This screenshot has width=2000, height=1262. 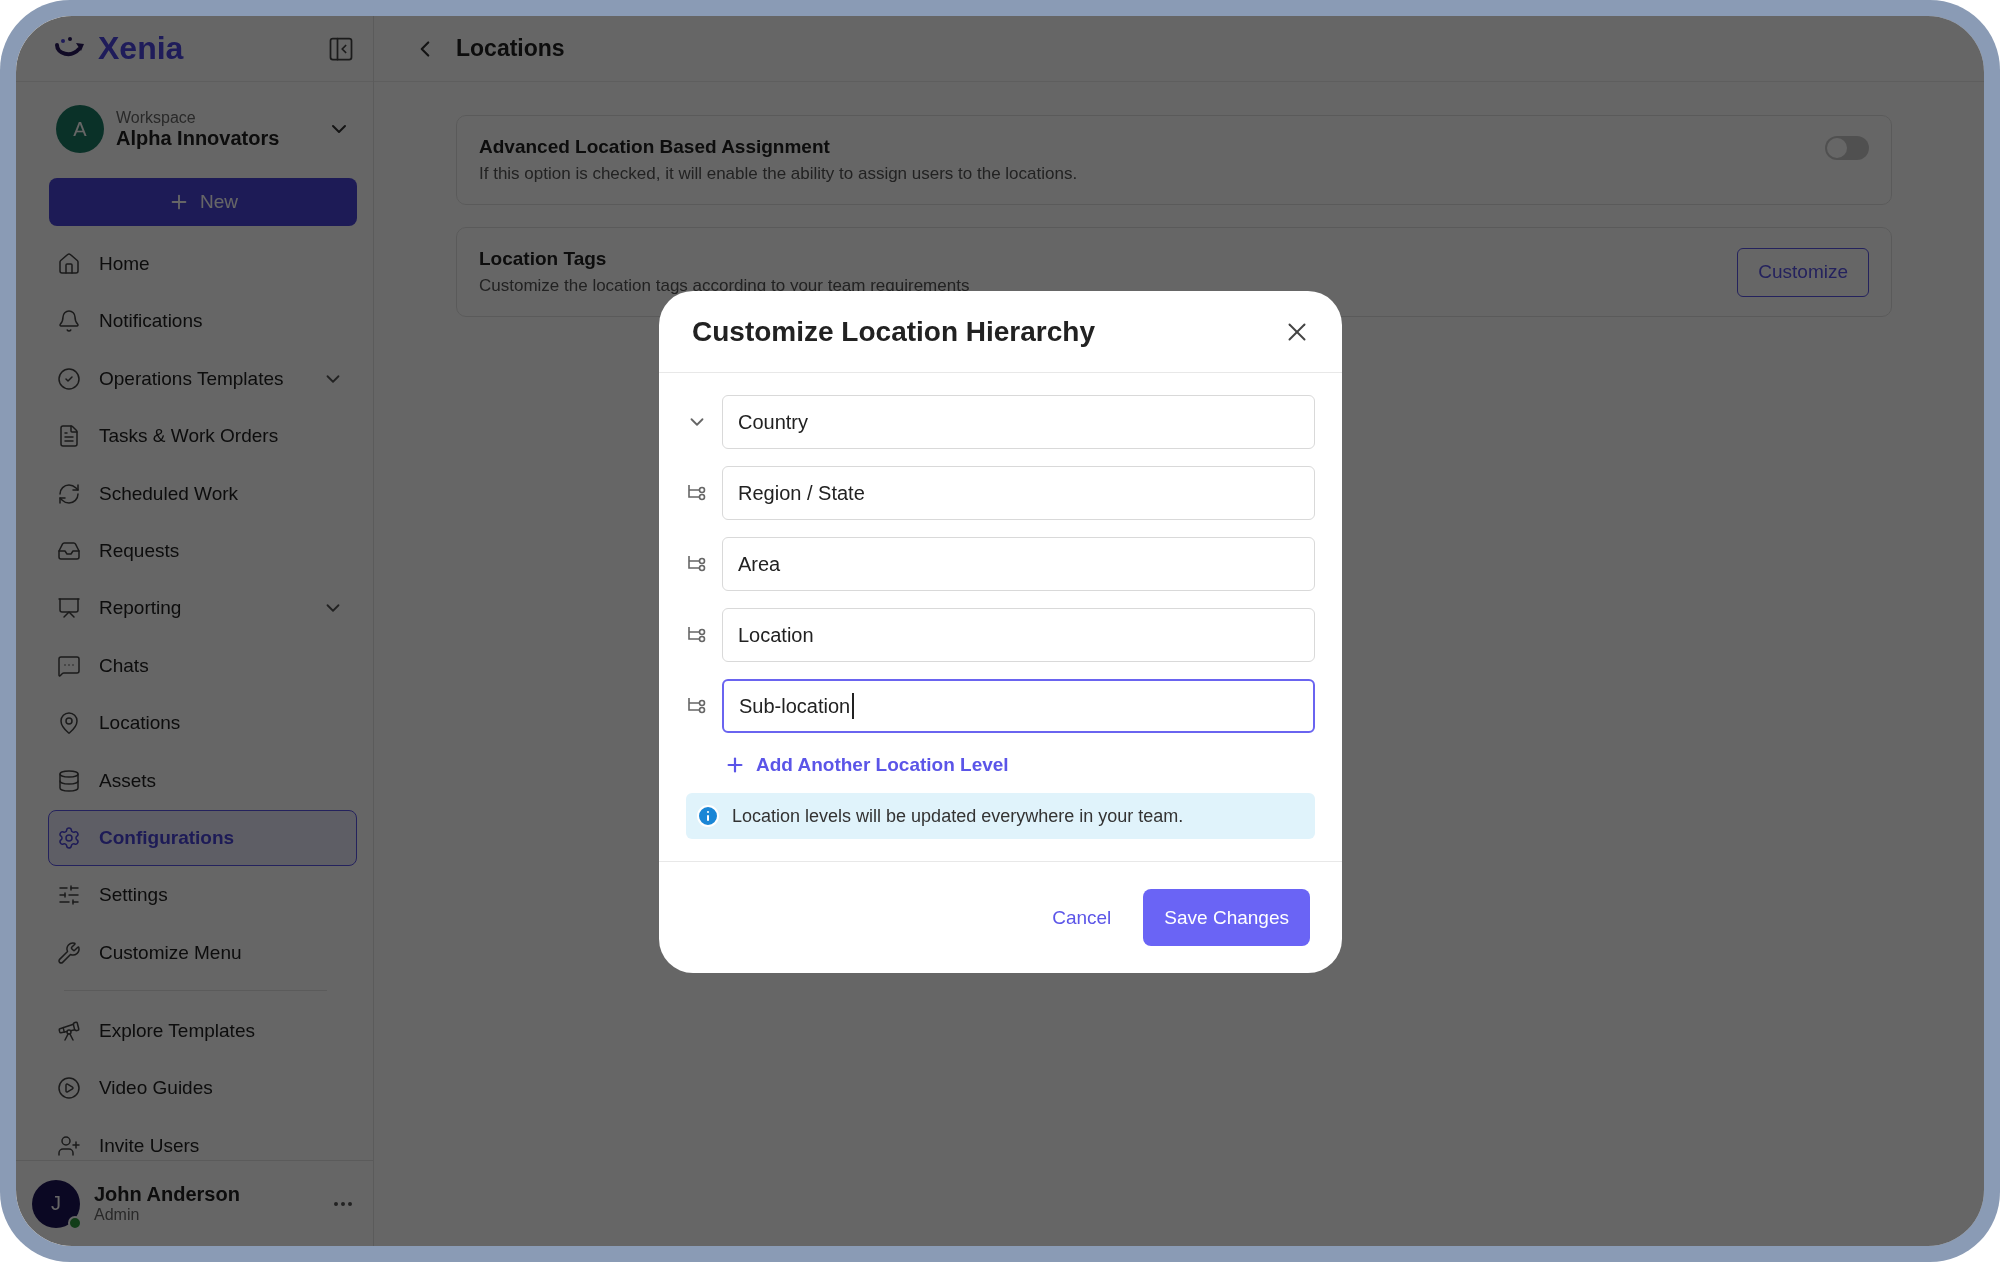 What do you see at coordinates (69, 321) in the screenshot?
I see `bell-icon` at bounding box center [69, 321].